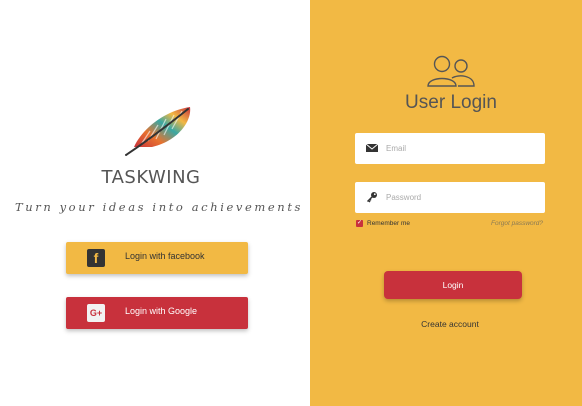 This screenshot has width=582, height=406. Describe the element at coordinates (453, 285) in the screenshot. I see `login-button: Login` at that location.